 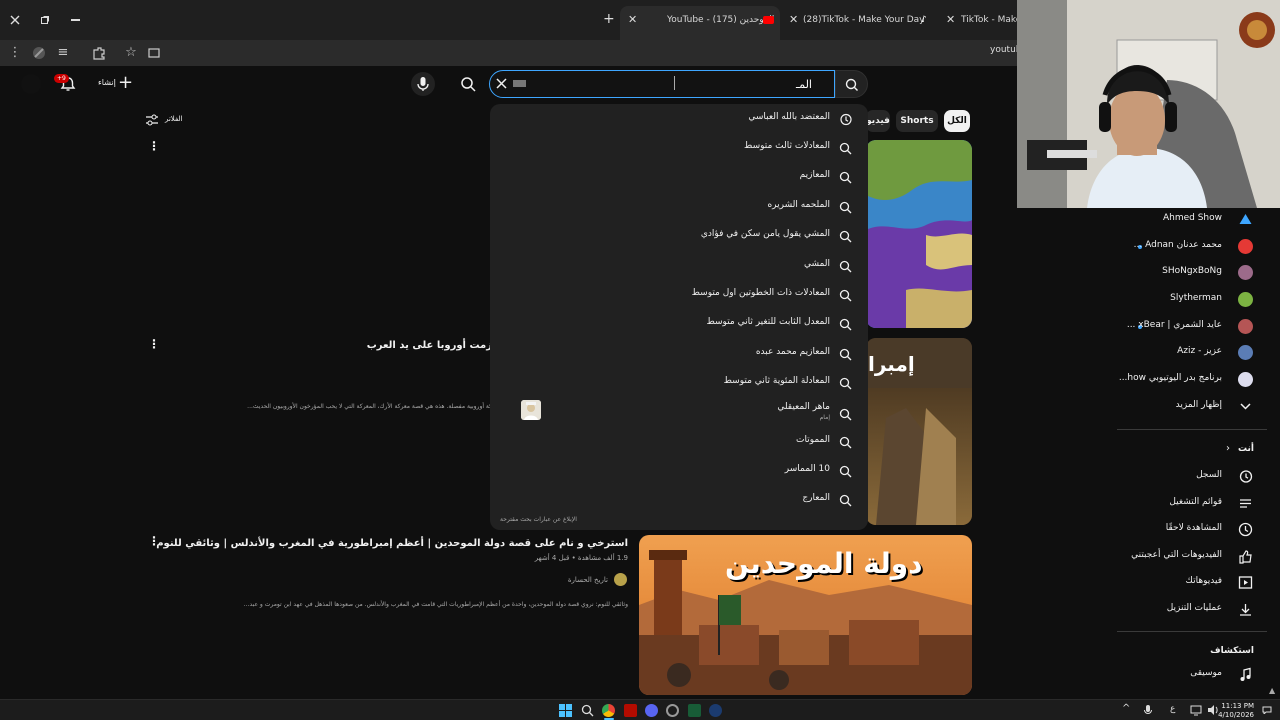 I want to click on play-square-icon, so click(x=1245, y=582).